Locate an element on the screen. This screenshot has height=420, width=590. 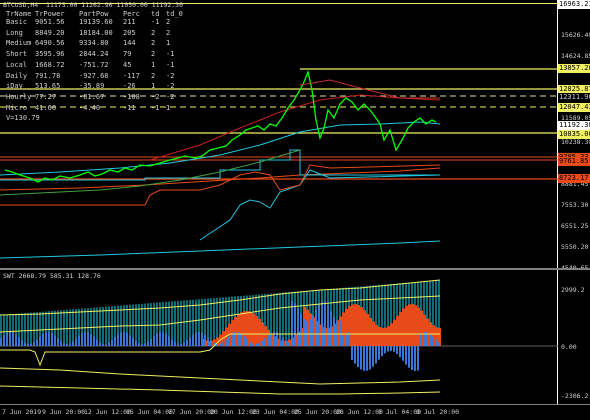
time-tick: 3 Jul 20:00 is located at coordinates (438, 412).